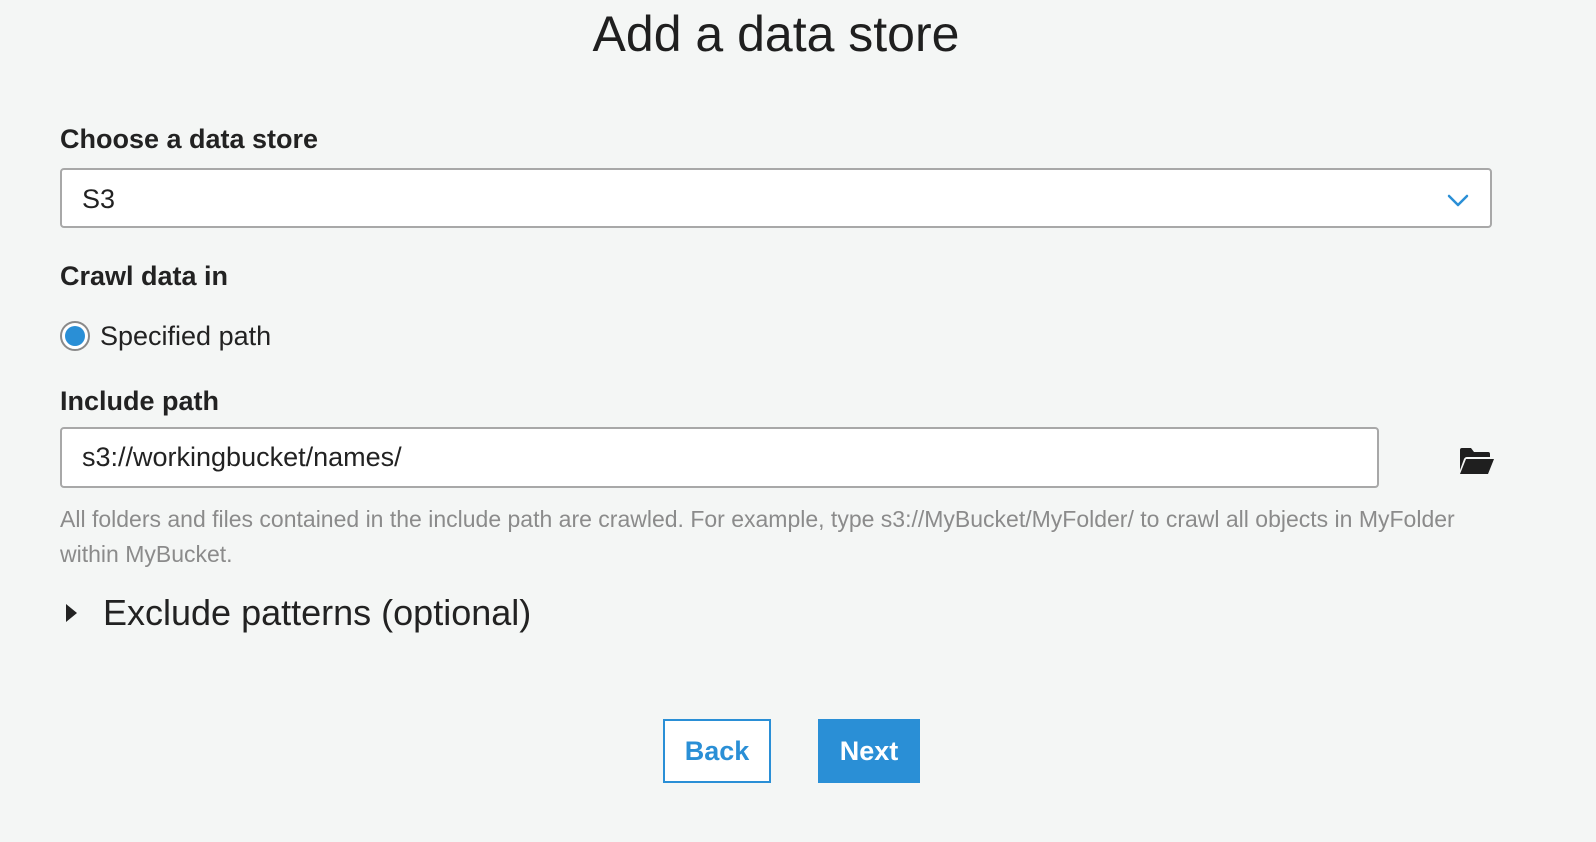 The image size is (1596, 842). I want to click on specified-path-label: Specified path, so click(186, 335).